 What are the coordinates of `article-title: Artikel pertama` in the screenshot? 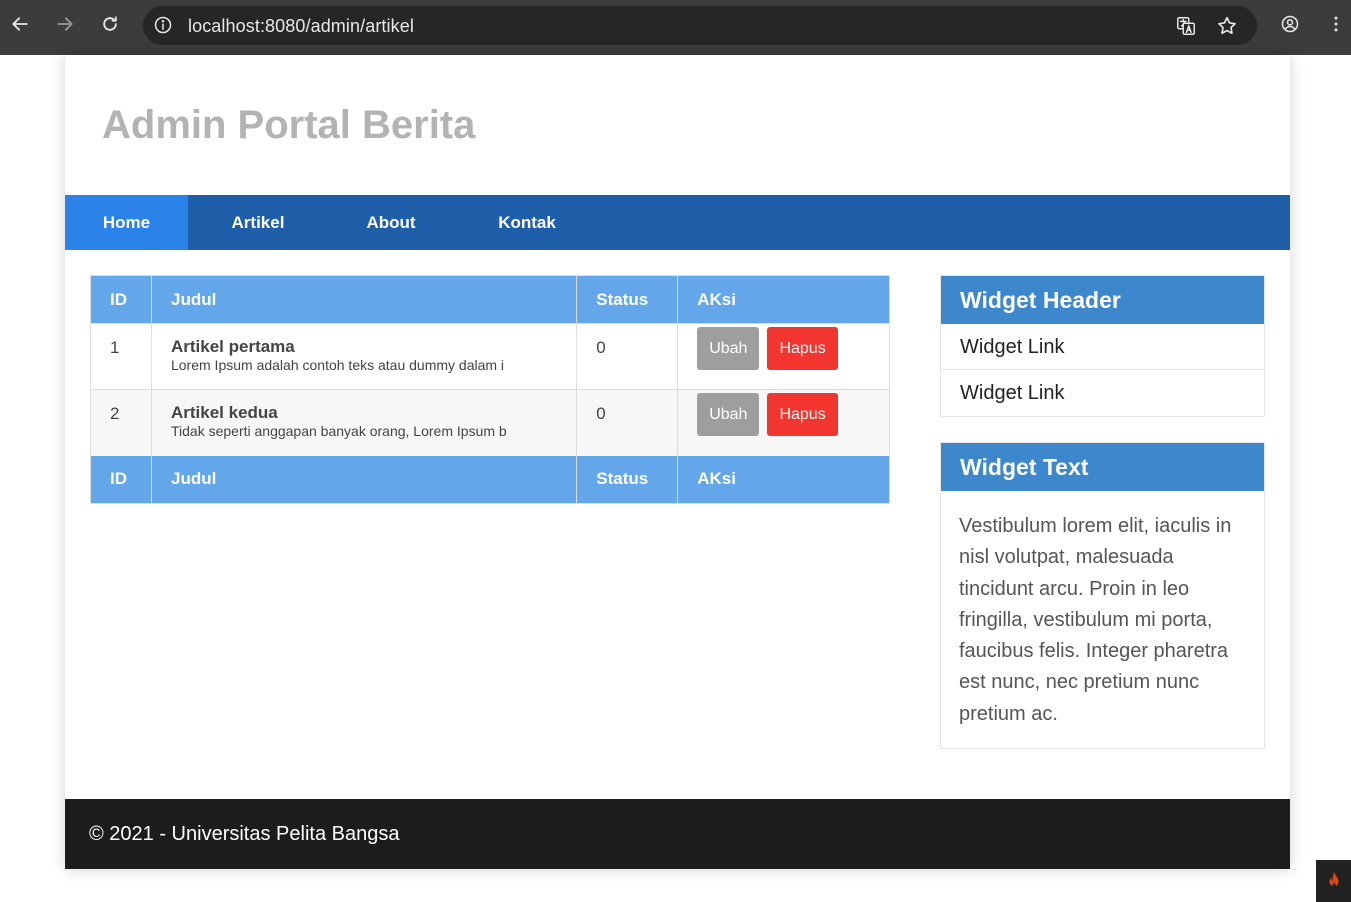 It's located at (232, 346).